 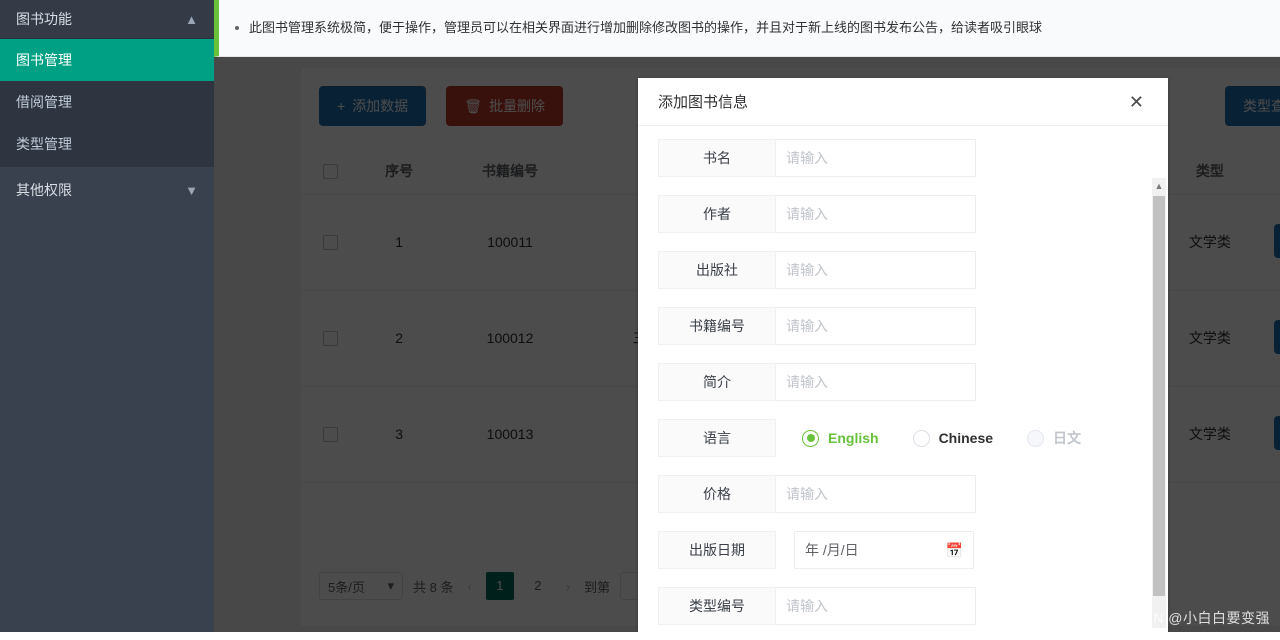 What do you see at coordinates (876, 158) in the screenshot?
I see `field-input-title: 请输入` at bounding box center [876, 158].